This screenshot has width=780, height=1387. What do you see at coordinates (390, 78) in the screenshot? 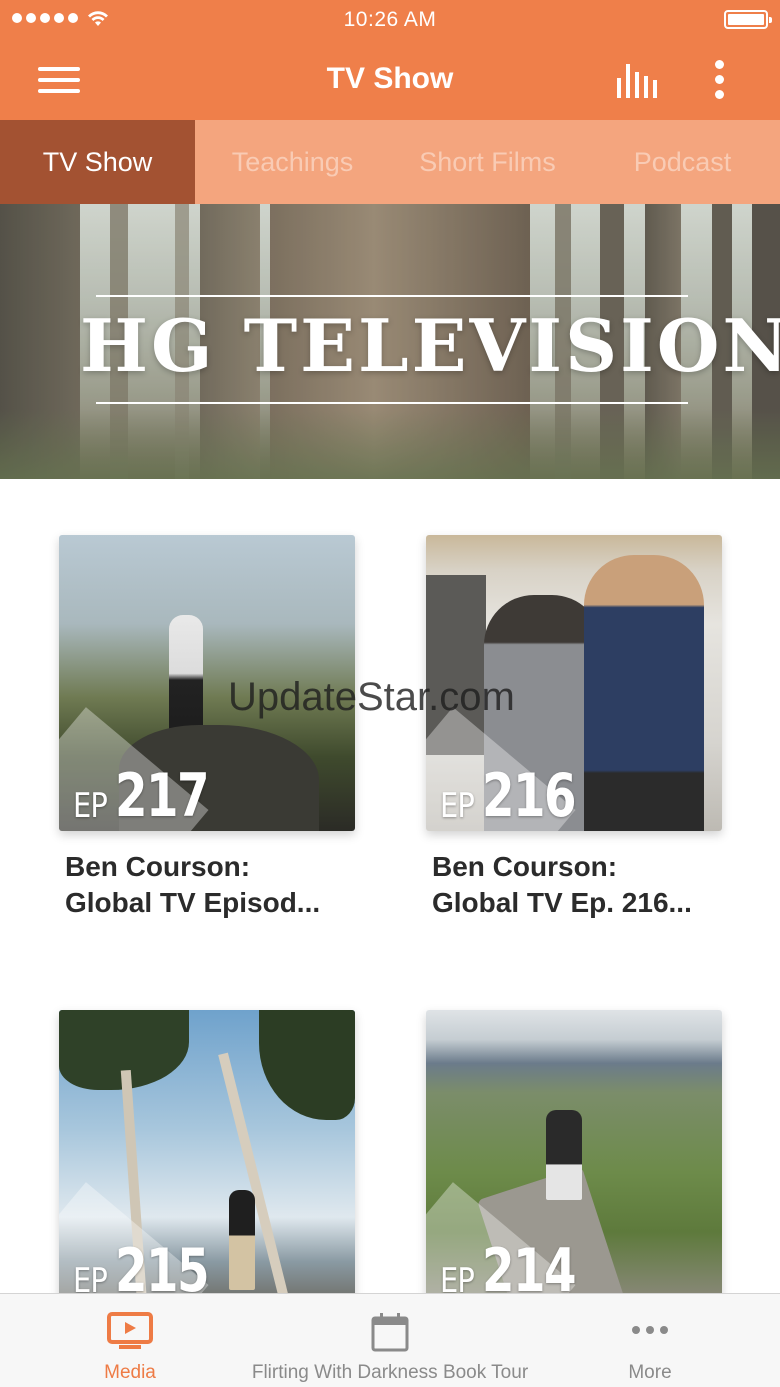
I see `page-title: TV Show` at bounding box center [390, 78].